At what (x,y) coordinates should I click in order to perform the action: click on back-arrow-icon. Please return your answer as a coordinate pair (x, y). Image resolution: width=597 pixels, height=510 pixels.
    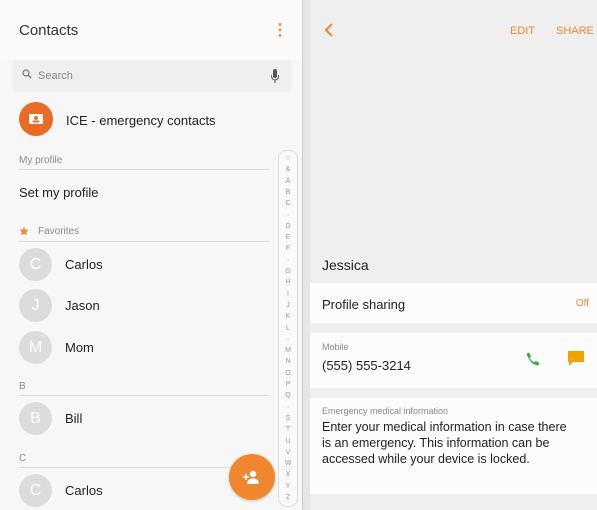
    Looking at the image, I should click on (330, 30).